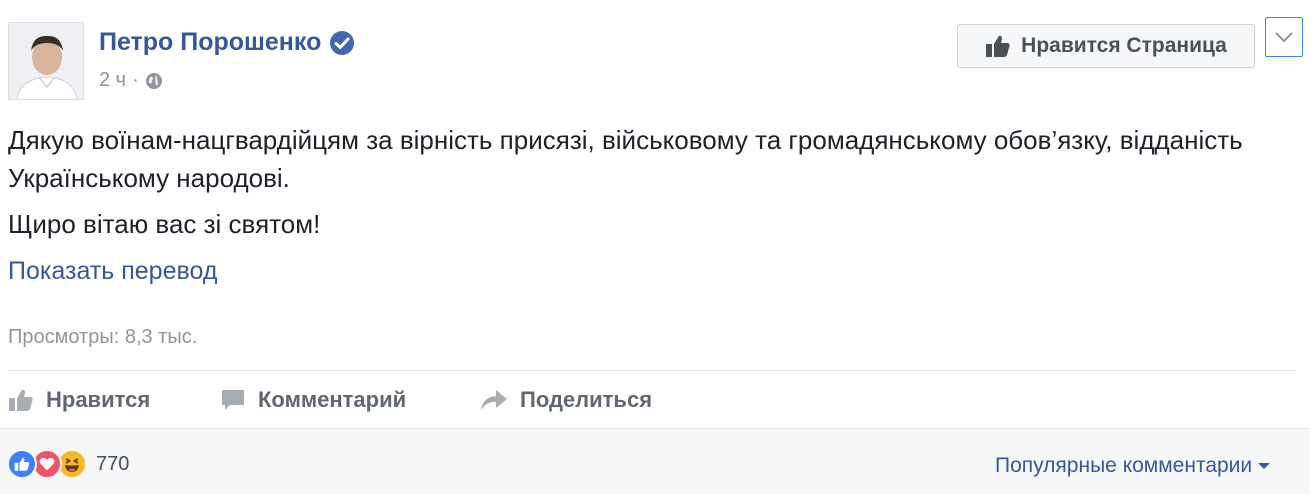 Image resolution: width=1310 pixels, height=494 pixels. I want to click on post-options-button, so click(1284, 37).